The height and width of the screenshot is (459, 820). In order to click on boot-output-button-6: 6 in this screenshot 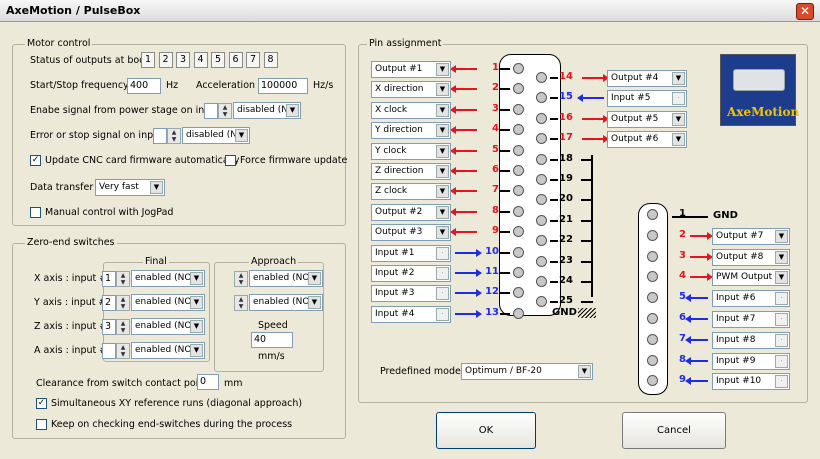, I will do `click(235, 60)`.